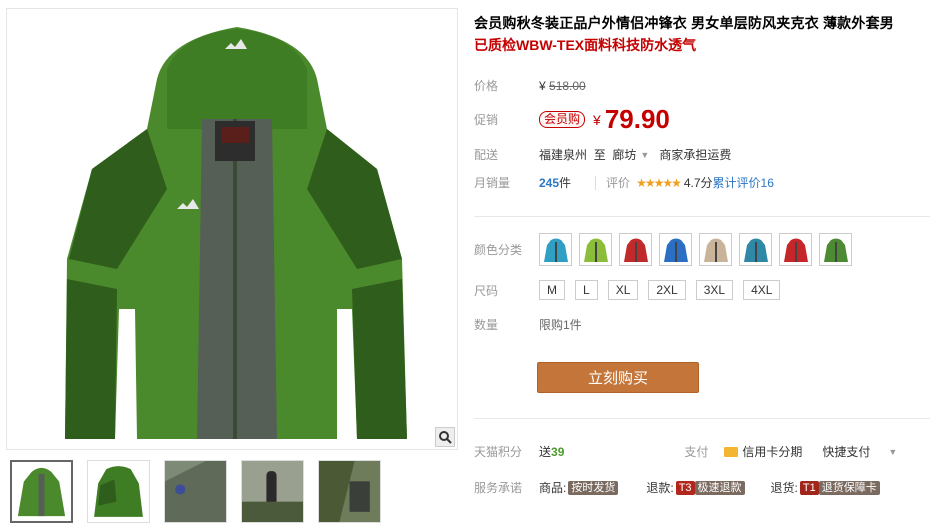 This screenshot has height=530, width=930. What do you see at coordinates (593, 487) in the screenshot?
I see `on-time-shipping-badge: 按时发货` at bounding box center [593, 487].